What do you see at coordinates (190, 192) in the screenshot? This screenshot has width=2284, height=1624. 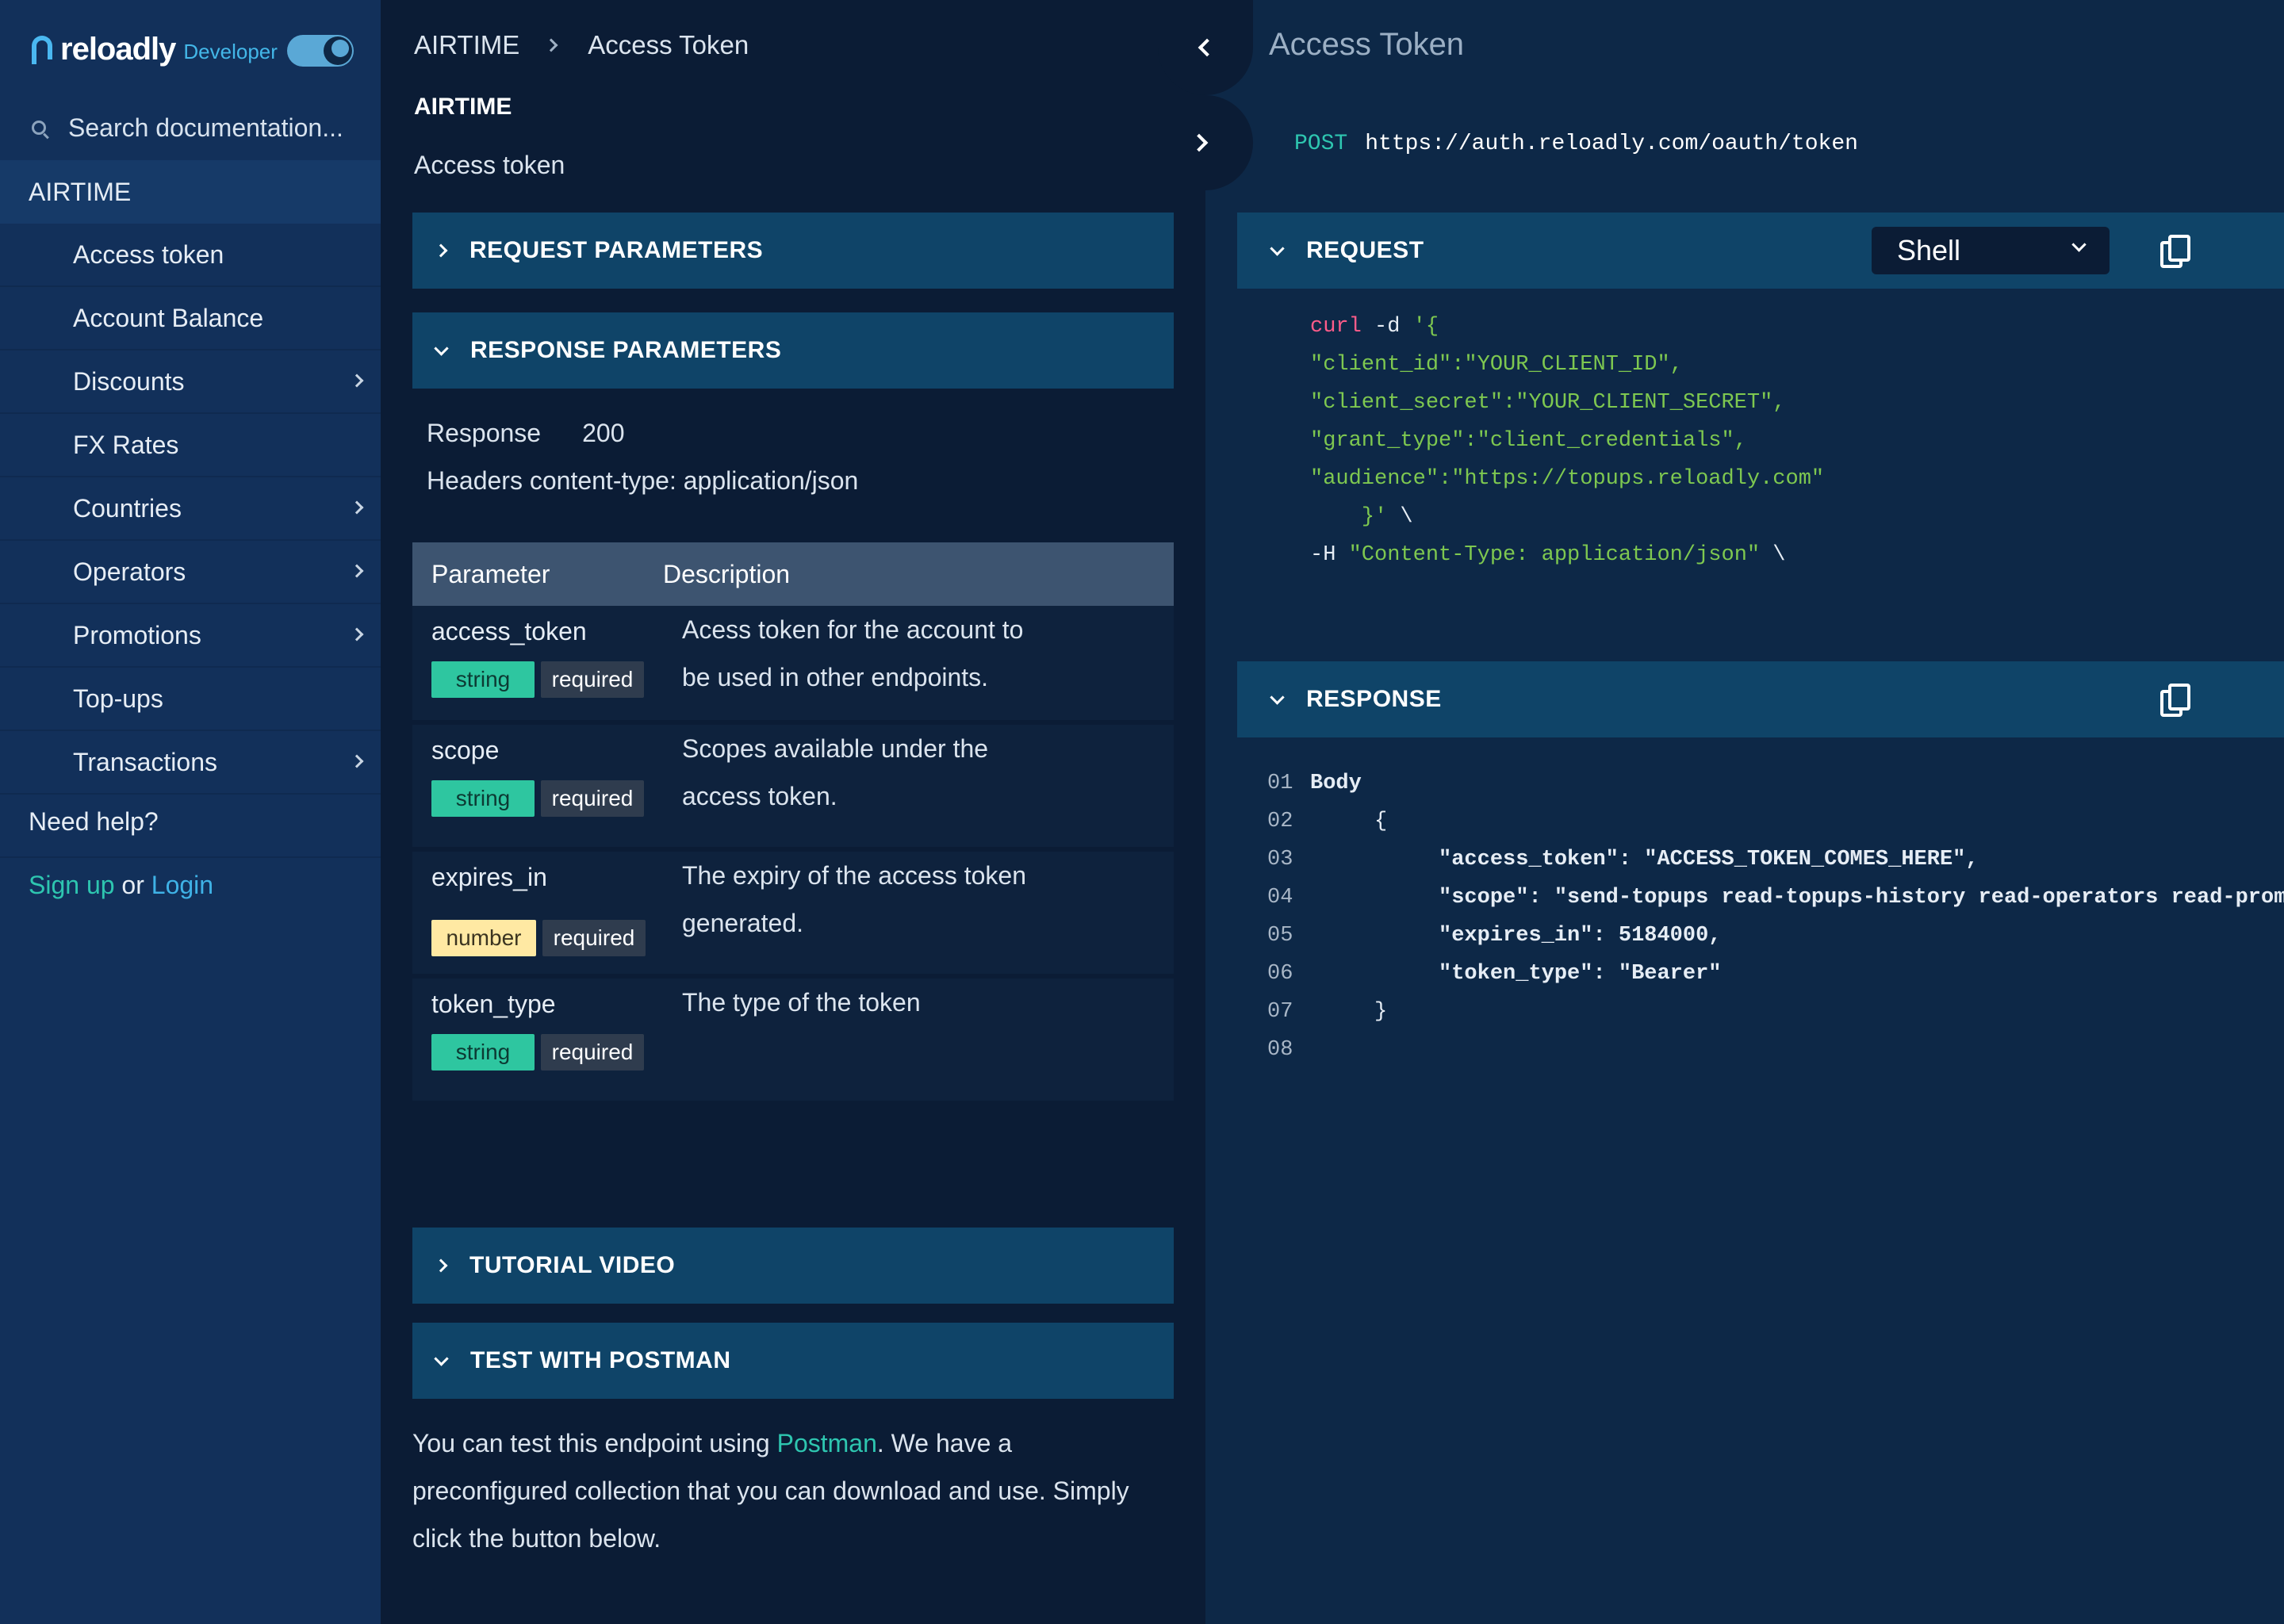 I see `nav-section-airtime: AIRTIME` at bounding box center [190, 192].